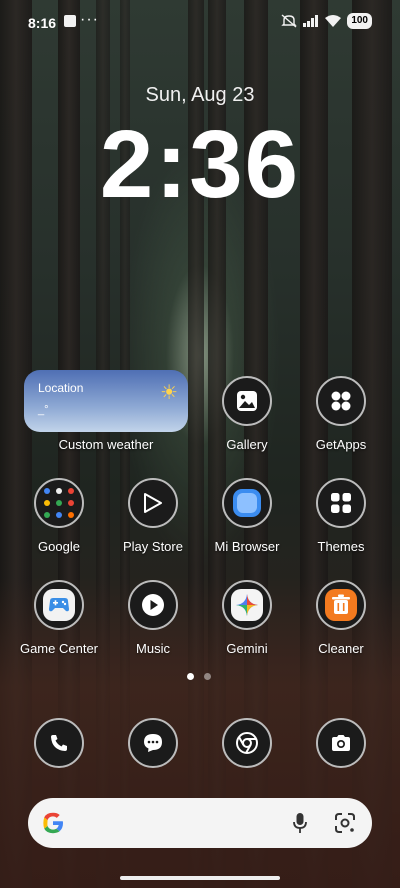  I want to click on music-app, so click(153, 605).